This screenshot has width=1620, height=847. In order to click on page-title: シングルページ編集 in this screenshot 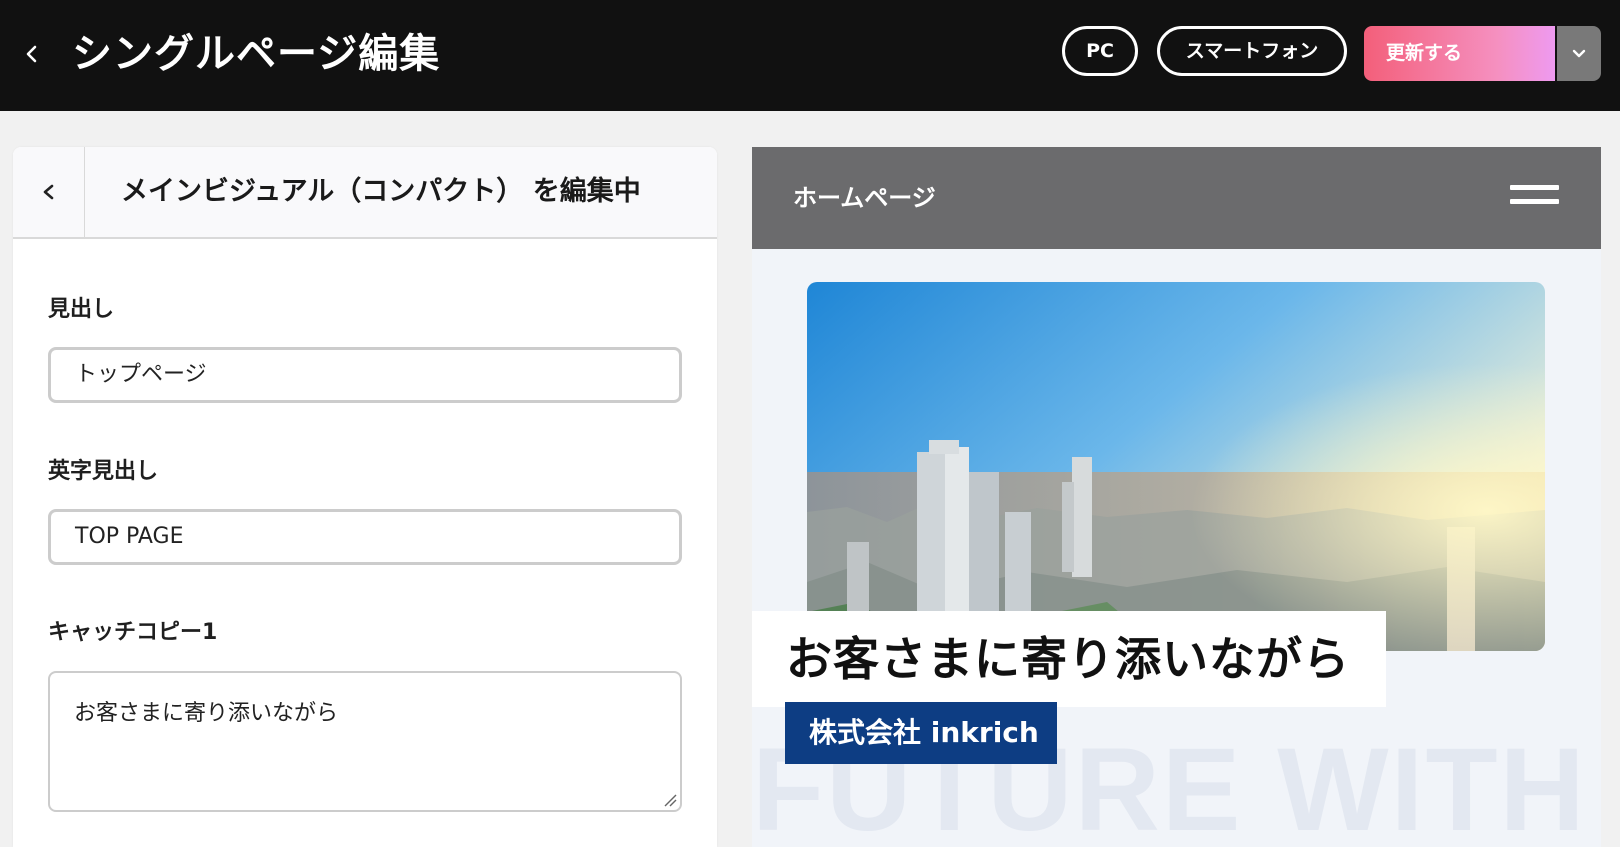, I will do `click(256, 54)`.